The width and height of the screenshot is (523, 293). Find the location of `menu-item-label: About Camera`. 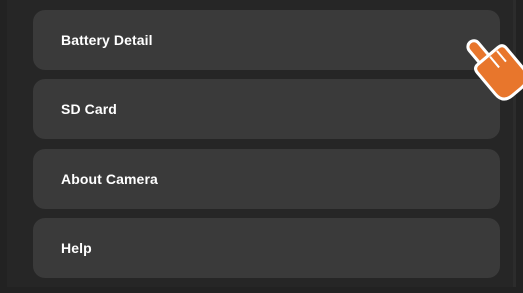

menu-item-label: About Camera is located at coordinates (109, 179).